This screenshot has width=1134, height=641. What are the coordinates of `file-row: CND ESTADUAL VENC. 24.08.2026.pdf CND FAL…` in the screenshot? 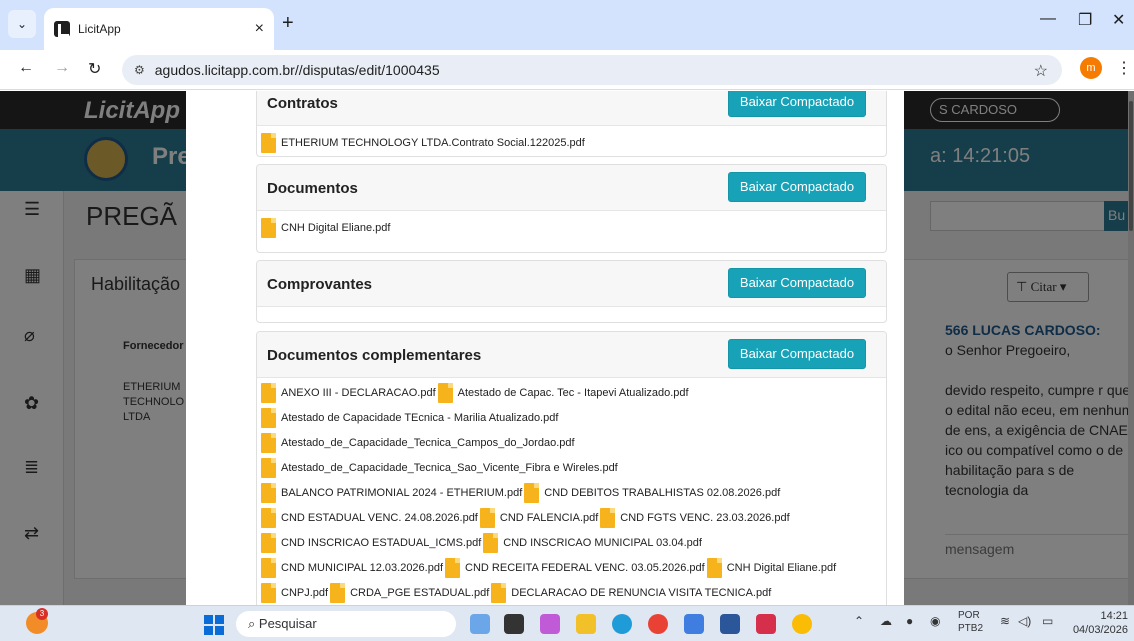 It's located at (571, 517).